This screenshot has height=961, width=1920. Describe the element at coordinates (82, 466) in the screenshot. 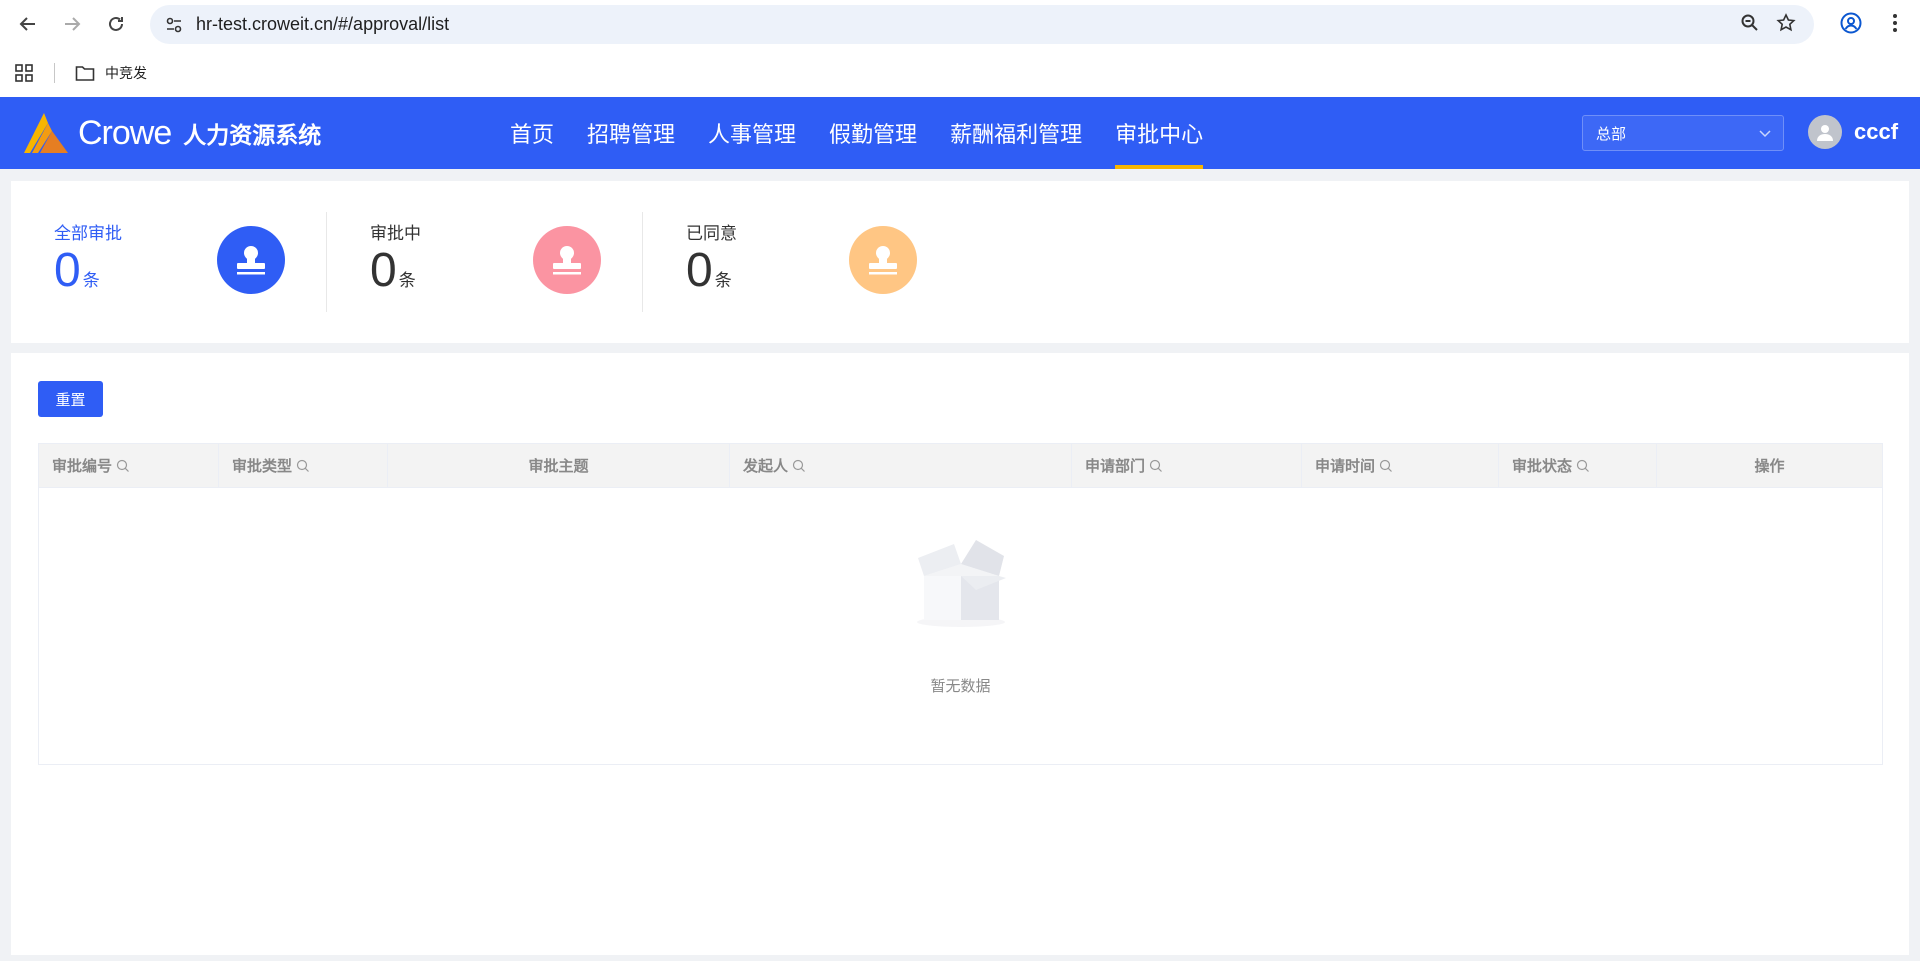

I see `column-label: 审批编号` at that location.